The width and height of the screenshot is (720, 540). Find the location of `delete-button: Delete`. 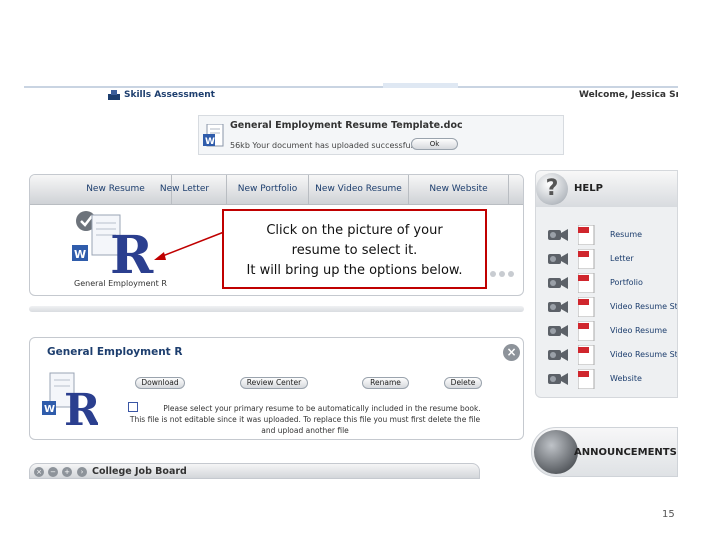

delete-button: Delete is located at coordinates (463, 383).